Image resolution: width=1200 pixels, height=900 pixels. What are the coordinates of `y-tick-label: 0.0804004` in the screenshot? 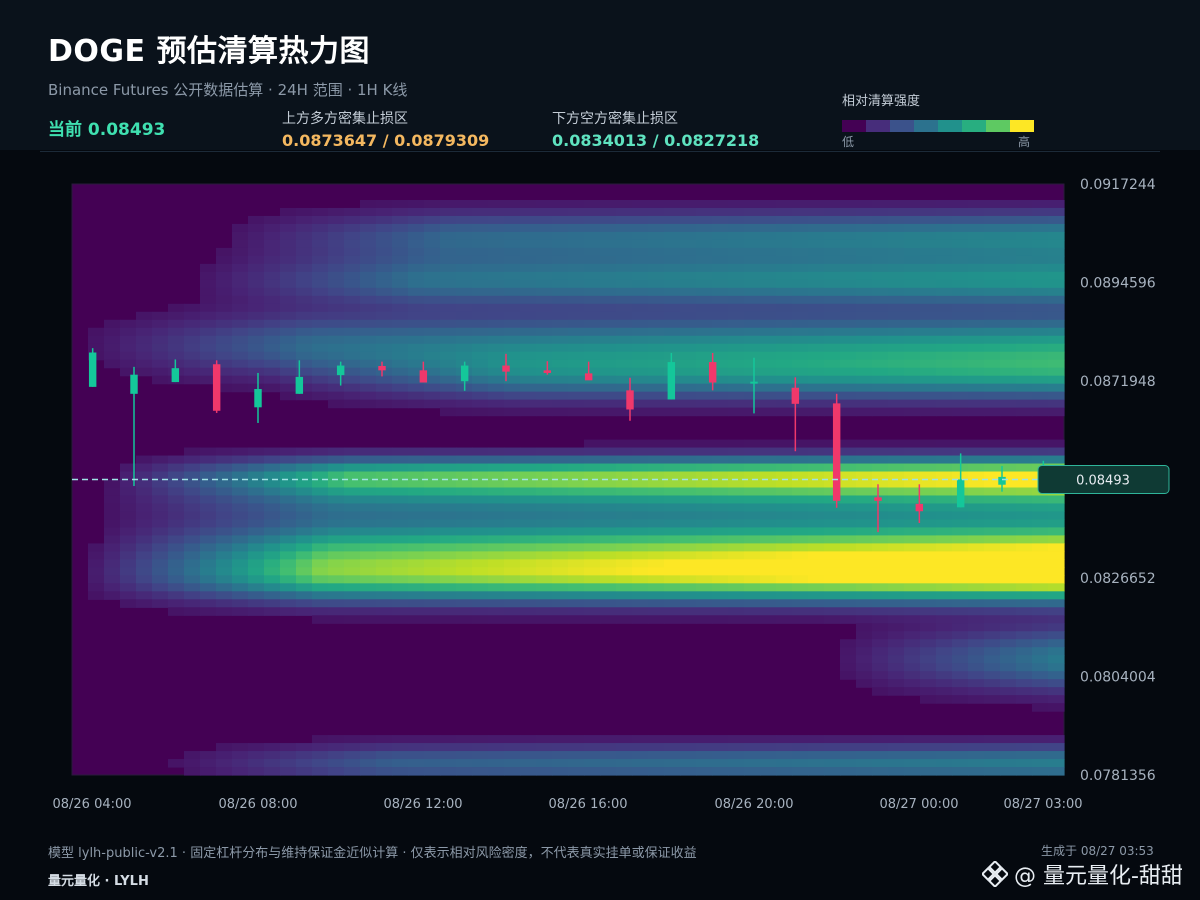 It's located at (1118, 678).